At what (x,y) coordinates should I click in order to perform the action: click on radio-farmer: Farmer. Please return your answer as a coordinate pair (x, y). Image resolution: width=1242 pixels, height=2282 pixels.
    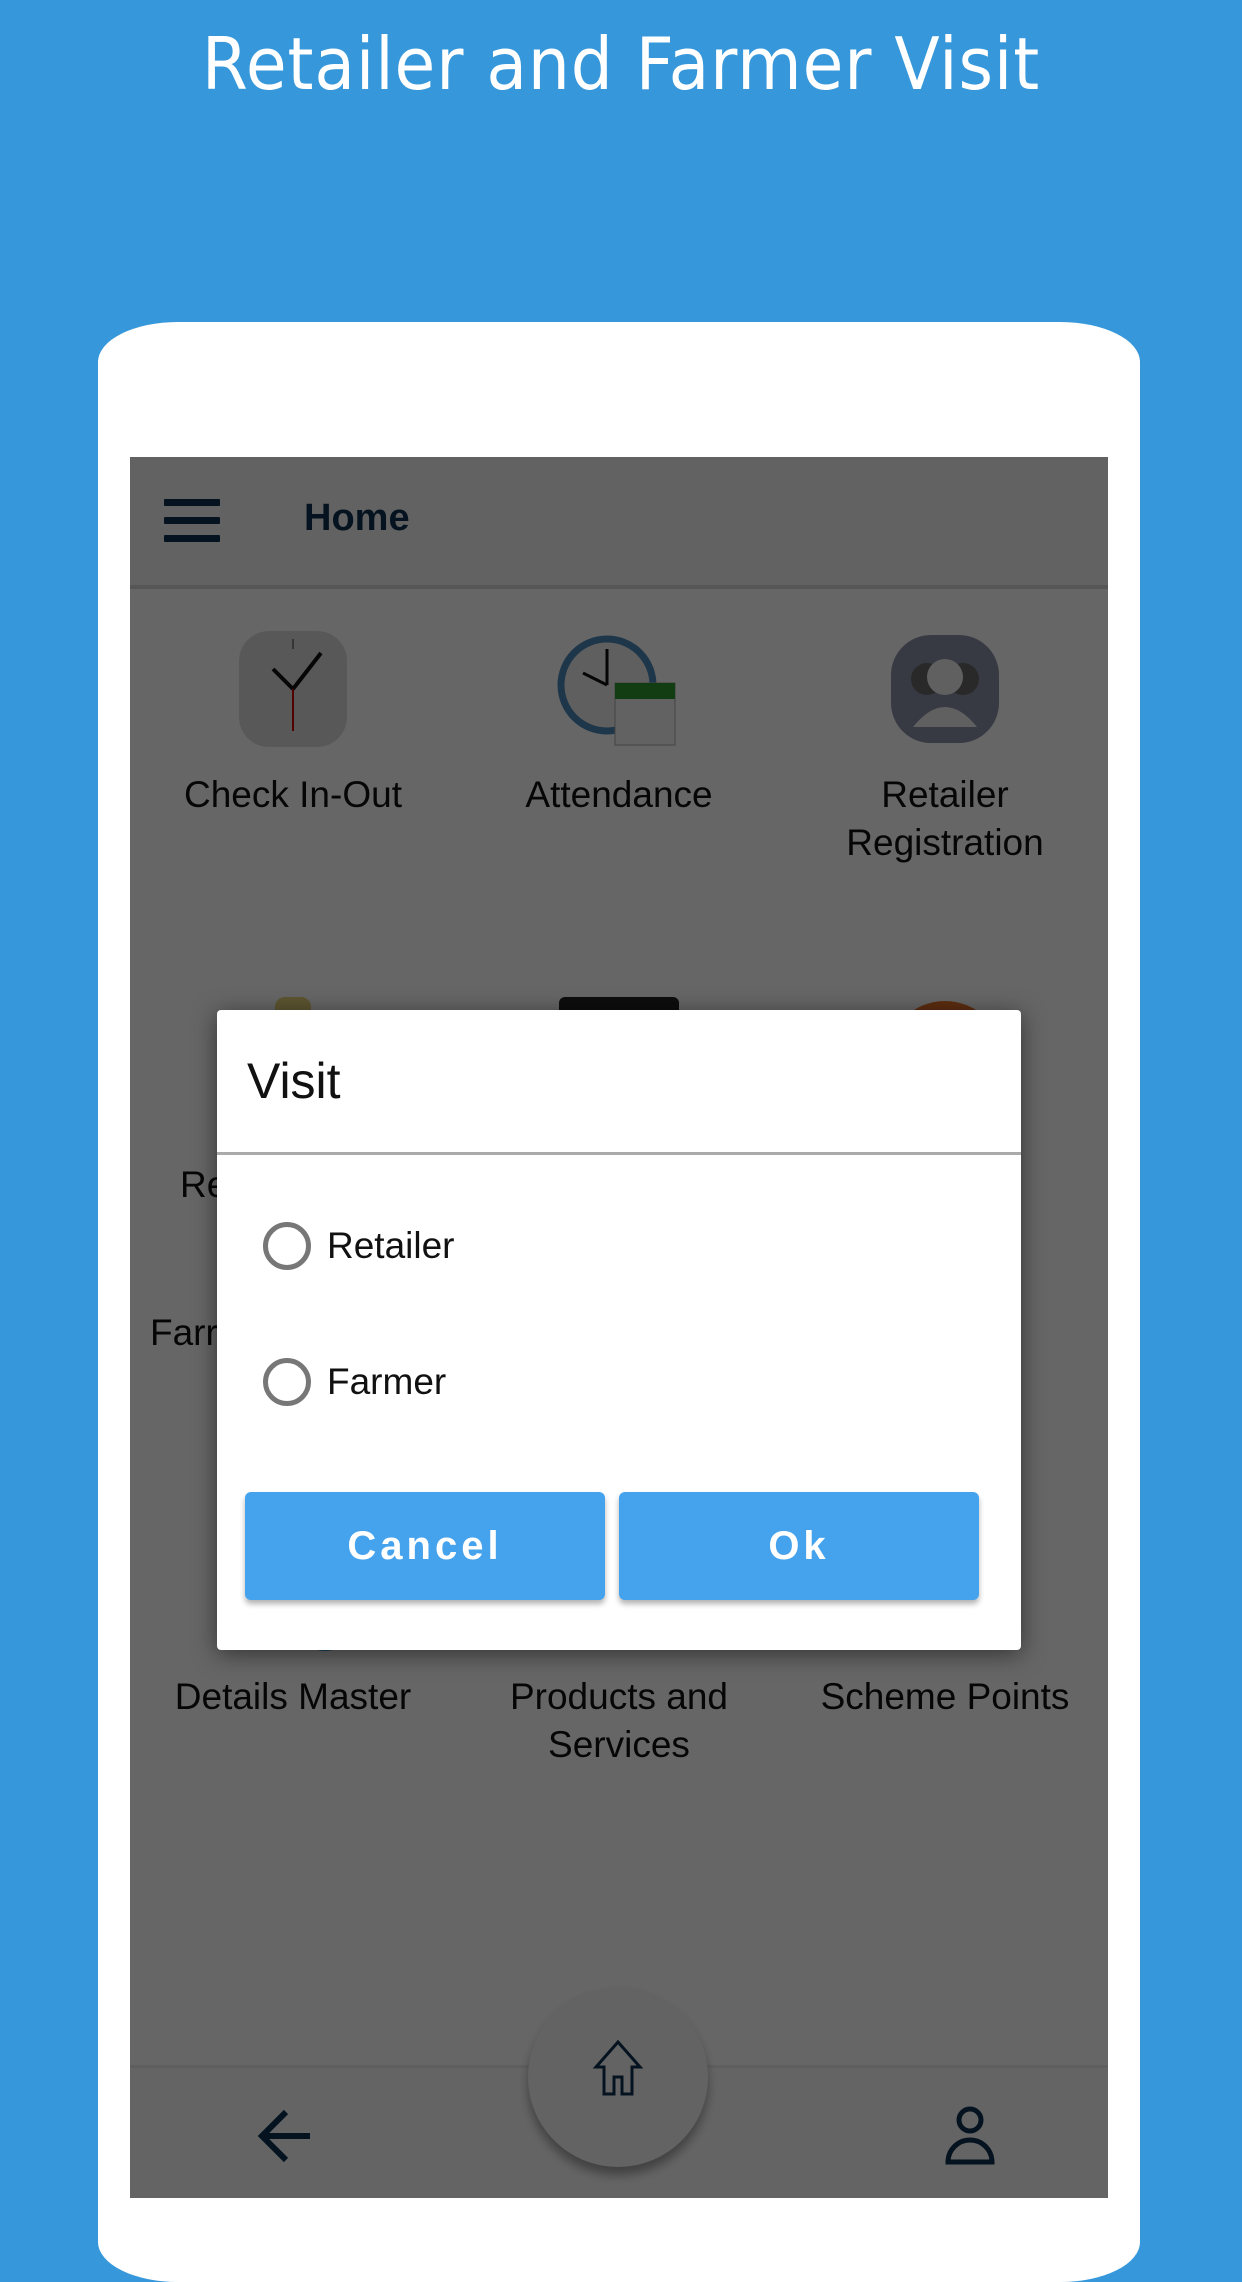
    Looking at the image, I should click on (354, 1382).